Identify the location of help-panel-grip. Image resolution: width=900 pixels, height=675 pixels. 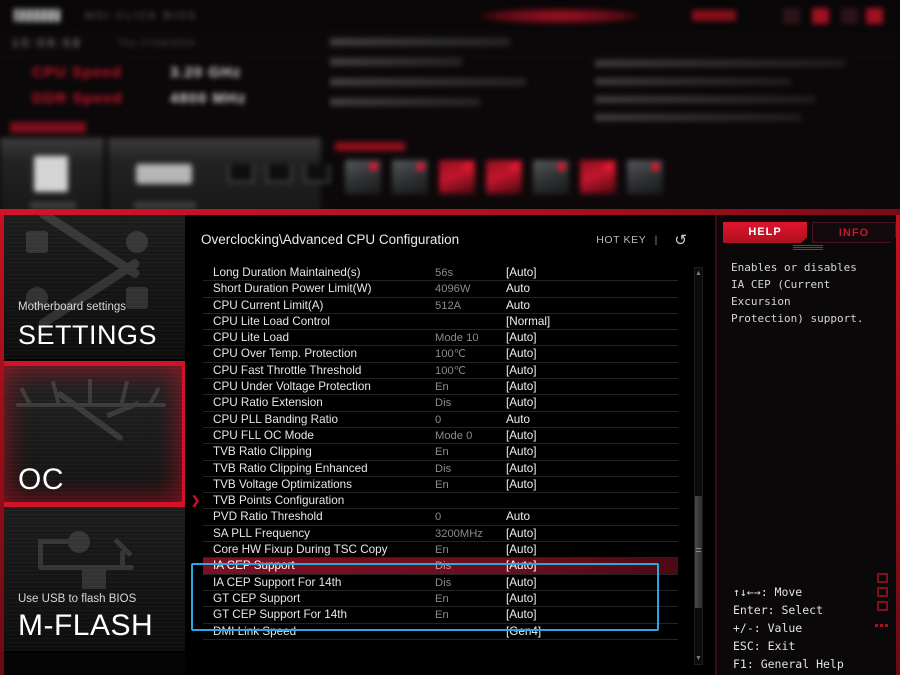
(808, 247).